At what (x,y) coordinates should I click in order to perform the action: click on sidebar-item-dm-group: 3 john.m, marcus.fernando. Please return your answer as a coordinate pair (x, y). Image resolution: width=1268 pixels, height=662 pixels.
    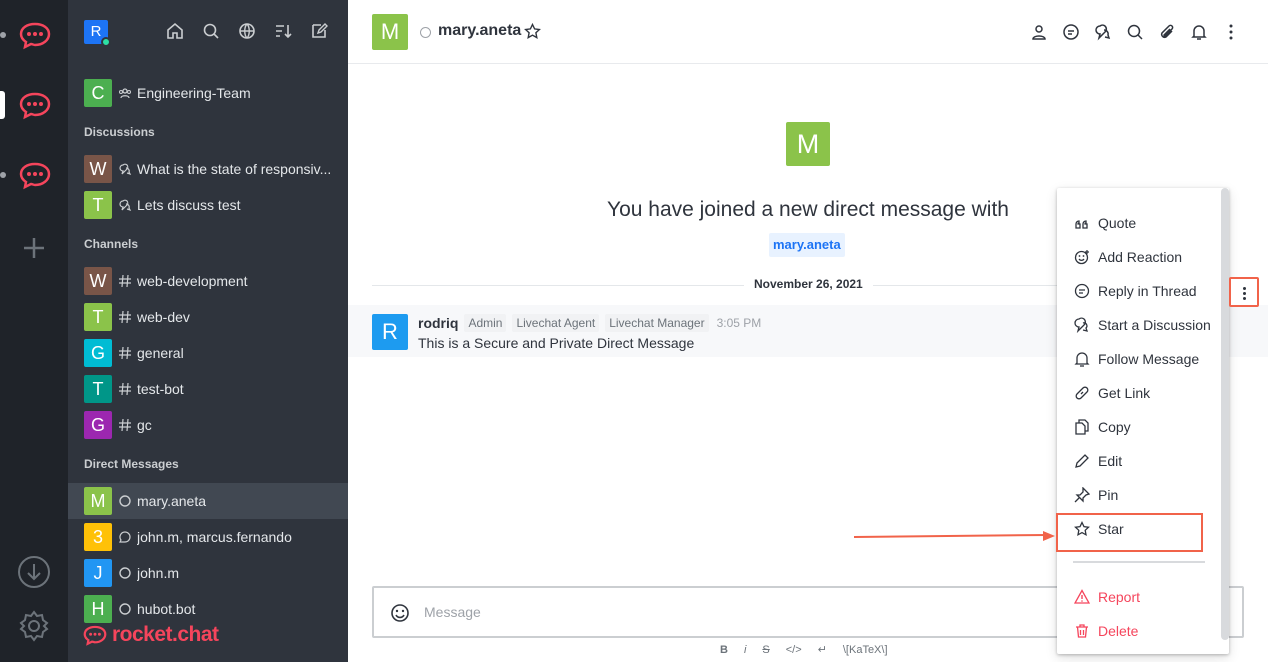
    Looking at the image, I should click on (208, 537).